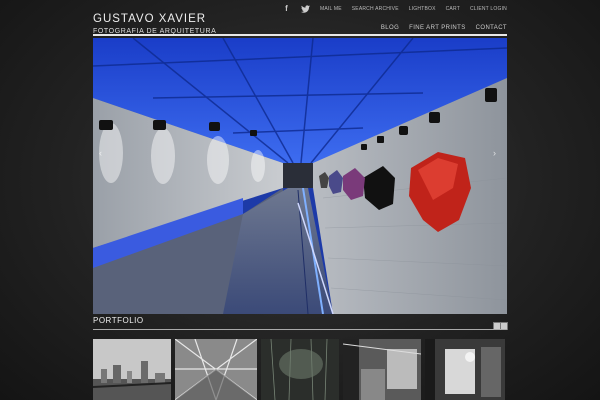 The width and height of the screenshot is (600, 400). I want to click on brand-name: GUSTAVO XAVIER, so click(150, 19).